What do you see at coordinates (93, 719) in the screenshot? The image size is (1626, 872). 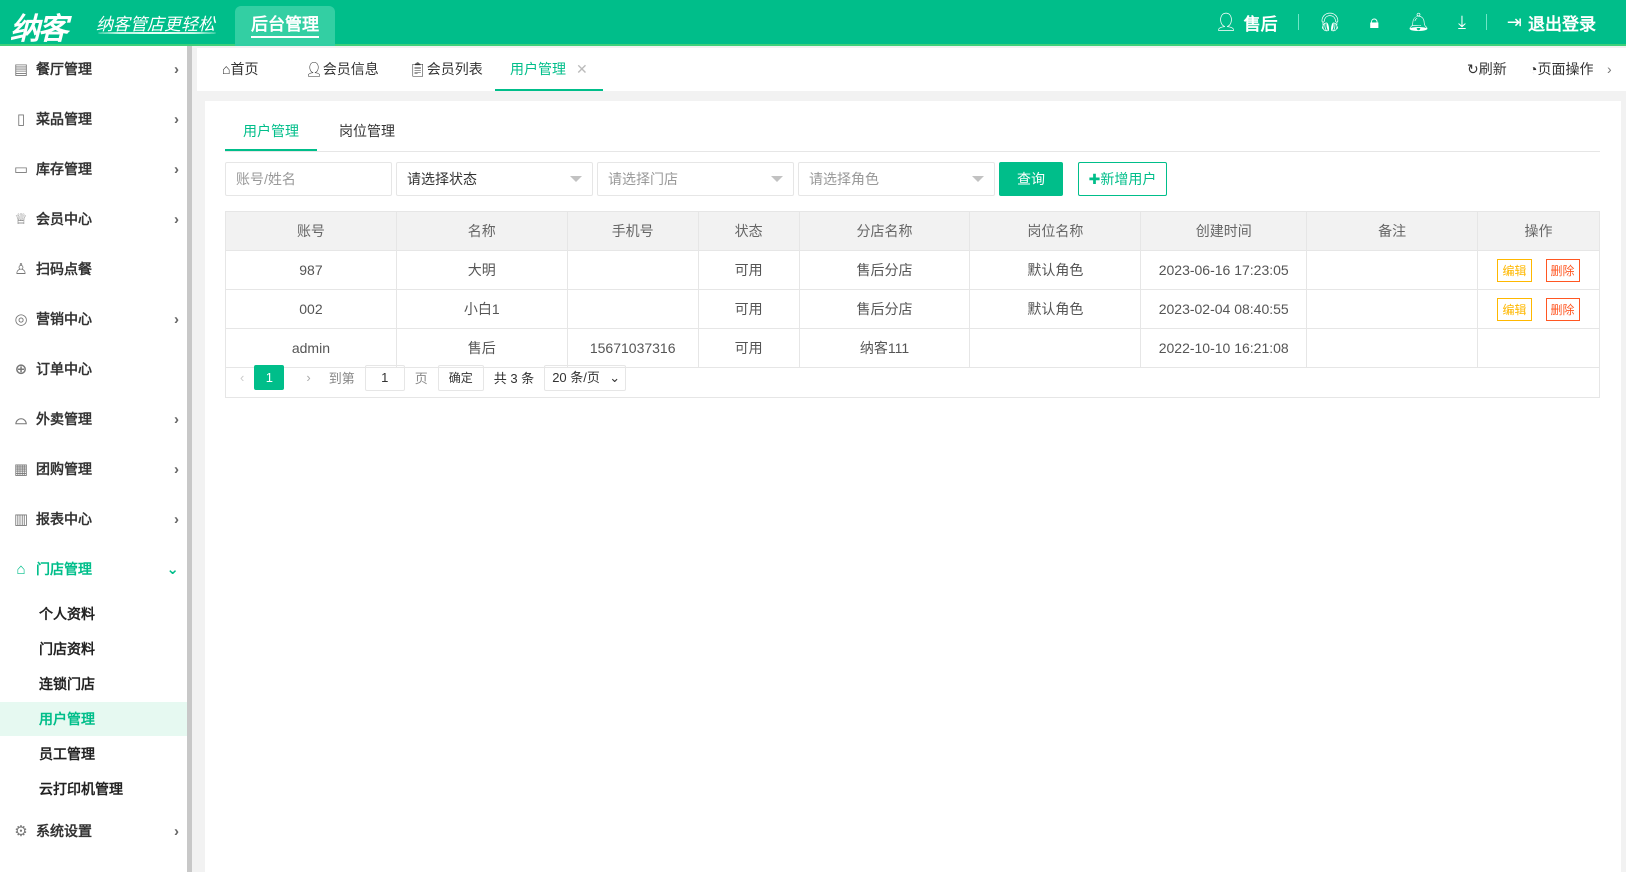 I see `sidebar-subitem-3: 用户管理` at bounding box center [93, 719].